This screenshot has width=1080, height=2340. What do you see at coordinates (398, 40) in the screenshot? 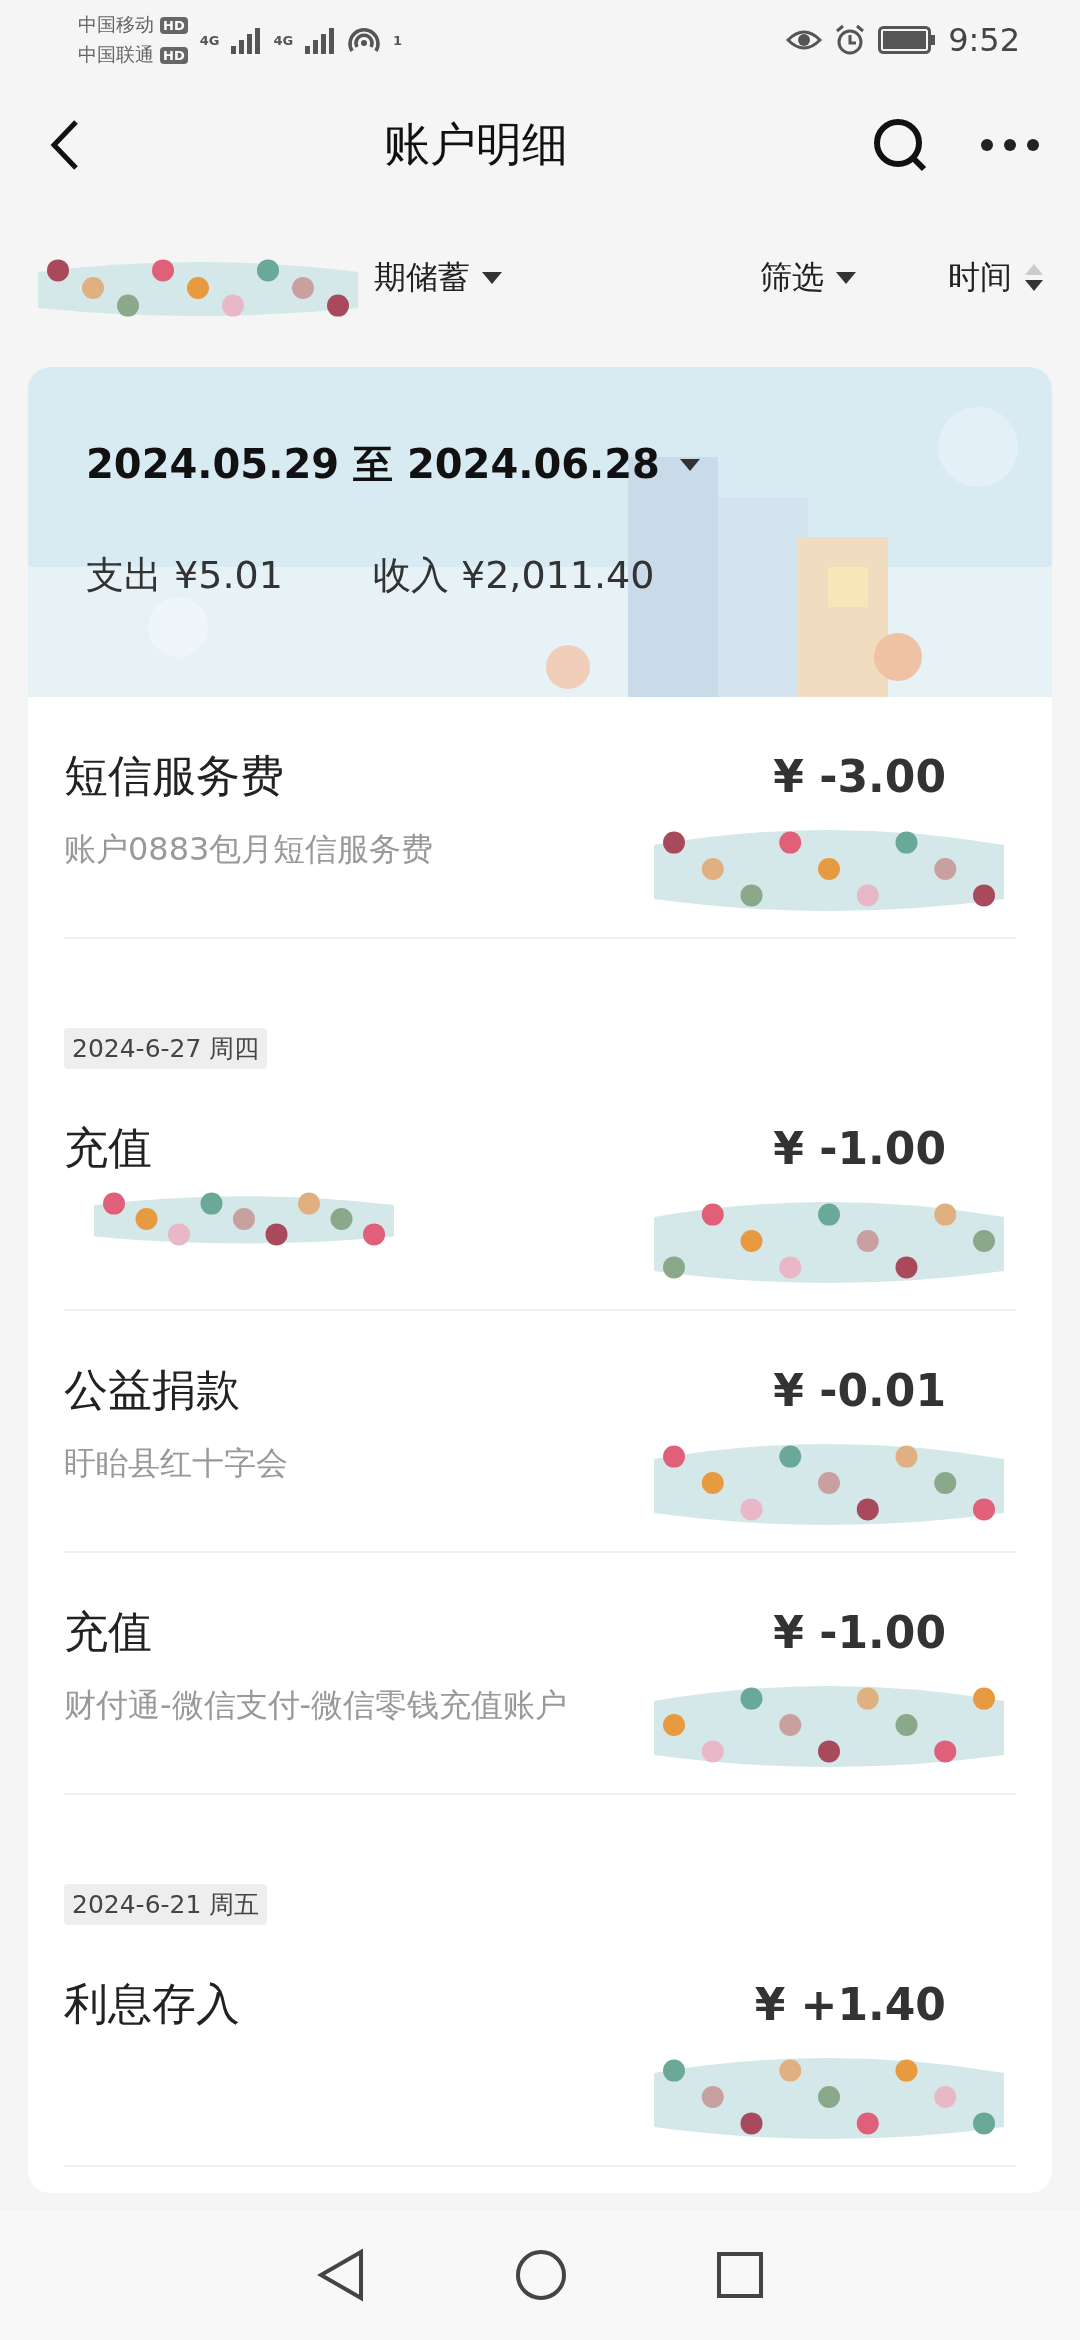
I see `hotspot-count: 1` at bounding box center [398, 40].